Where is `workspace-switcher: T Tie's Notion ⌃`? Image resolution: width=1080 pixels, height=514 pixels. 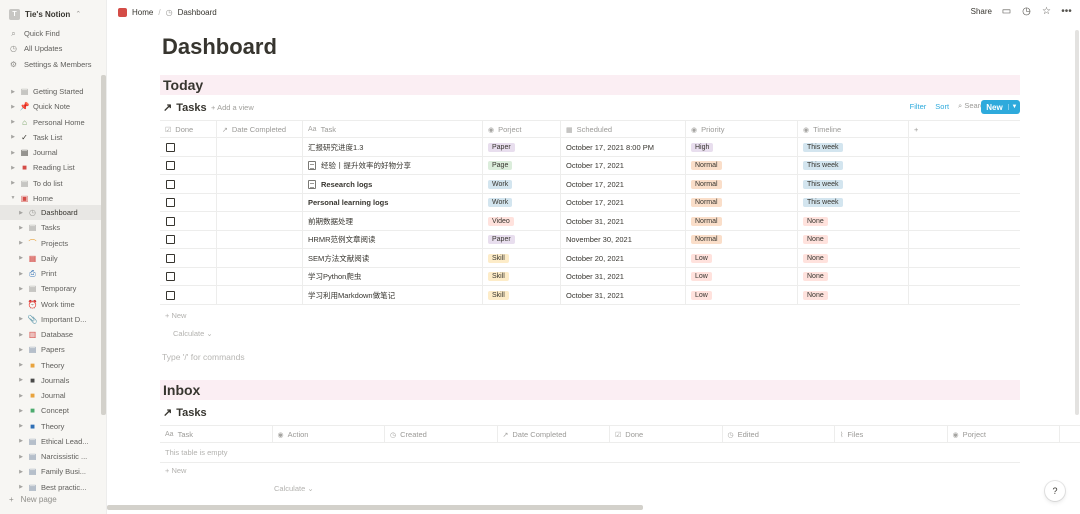
workspace-switcher: T Tie's Notion ⌃ is located at coordinates (45, 14).